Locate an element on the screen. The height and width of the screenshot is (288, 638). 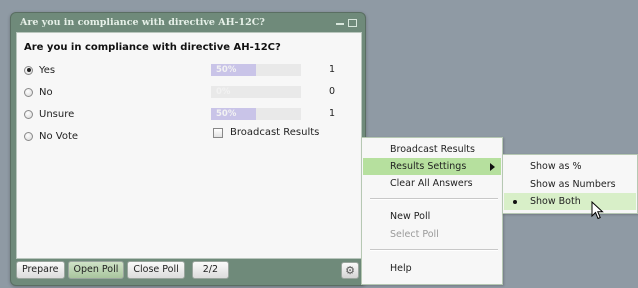
option-label: Yes is located at coordinates (47, 70).